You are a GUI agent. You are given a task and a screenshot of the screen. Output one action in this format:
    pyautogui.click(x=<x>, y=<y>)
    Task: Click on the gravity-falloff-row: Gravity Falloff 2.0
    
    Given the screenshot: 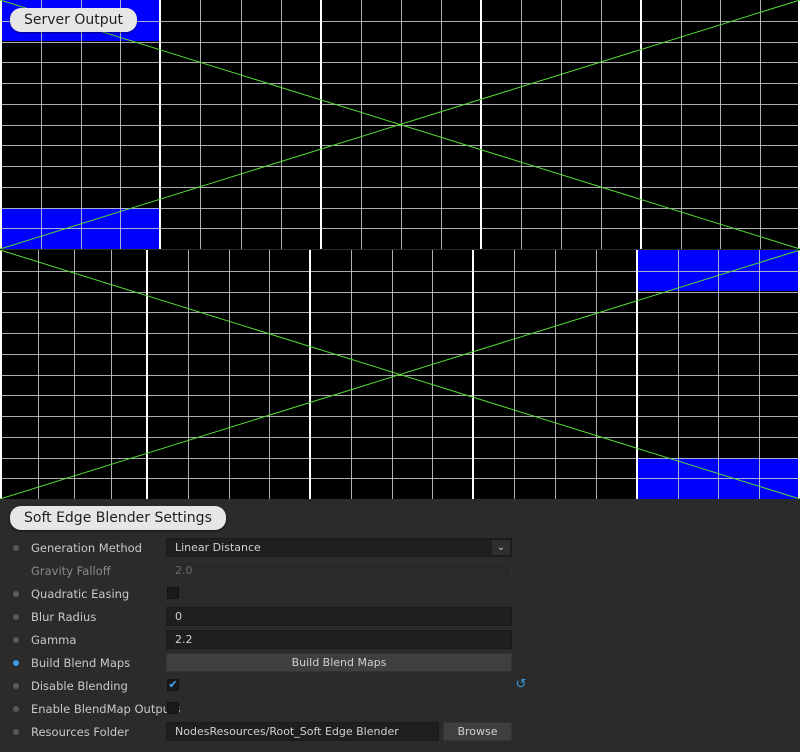 What is the action you would take?
    pyautogui.click(x=400, y=571)
    